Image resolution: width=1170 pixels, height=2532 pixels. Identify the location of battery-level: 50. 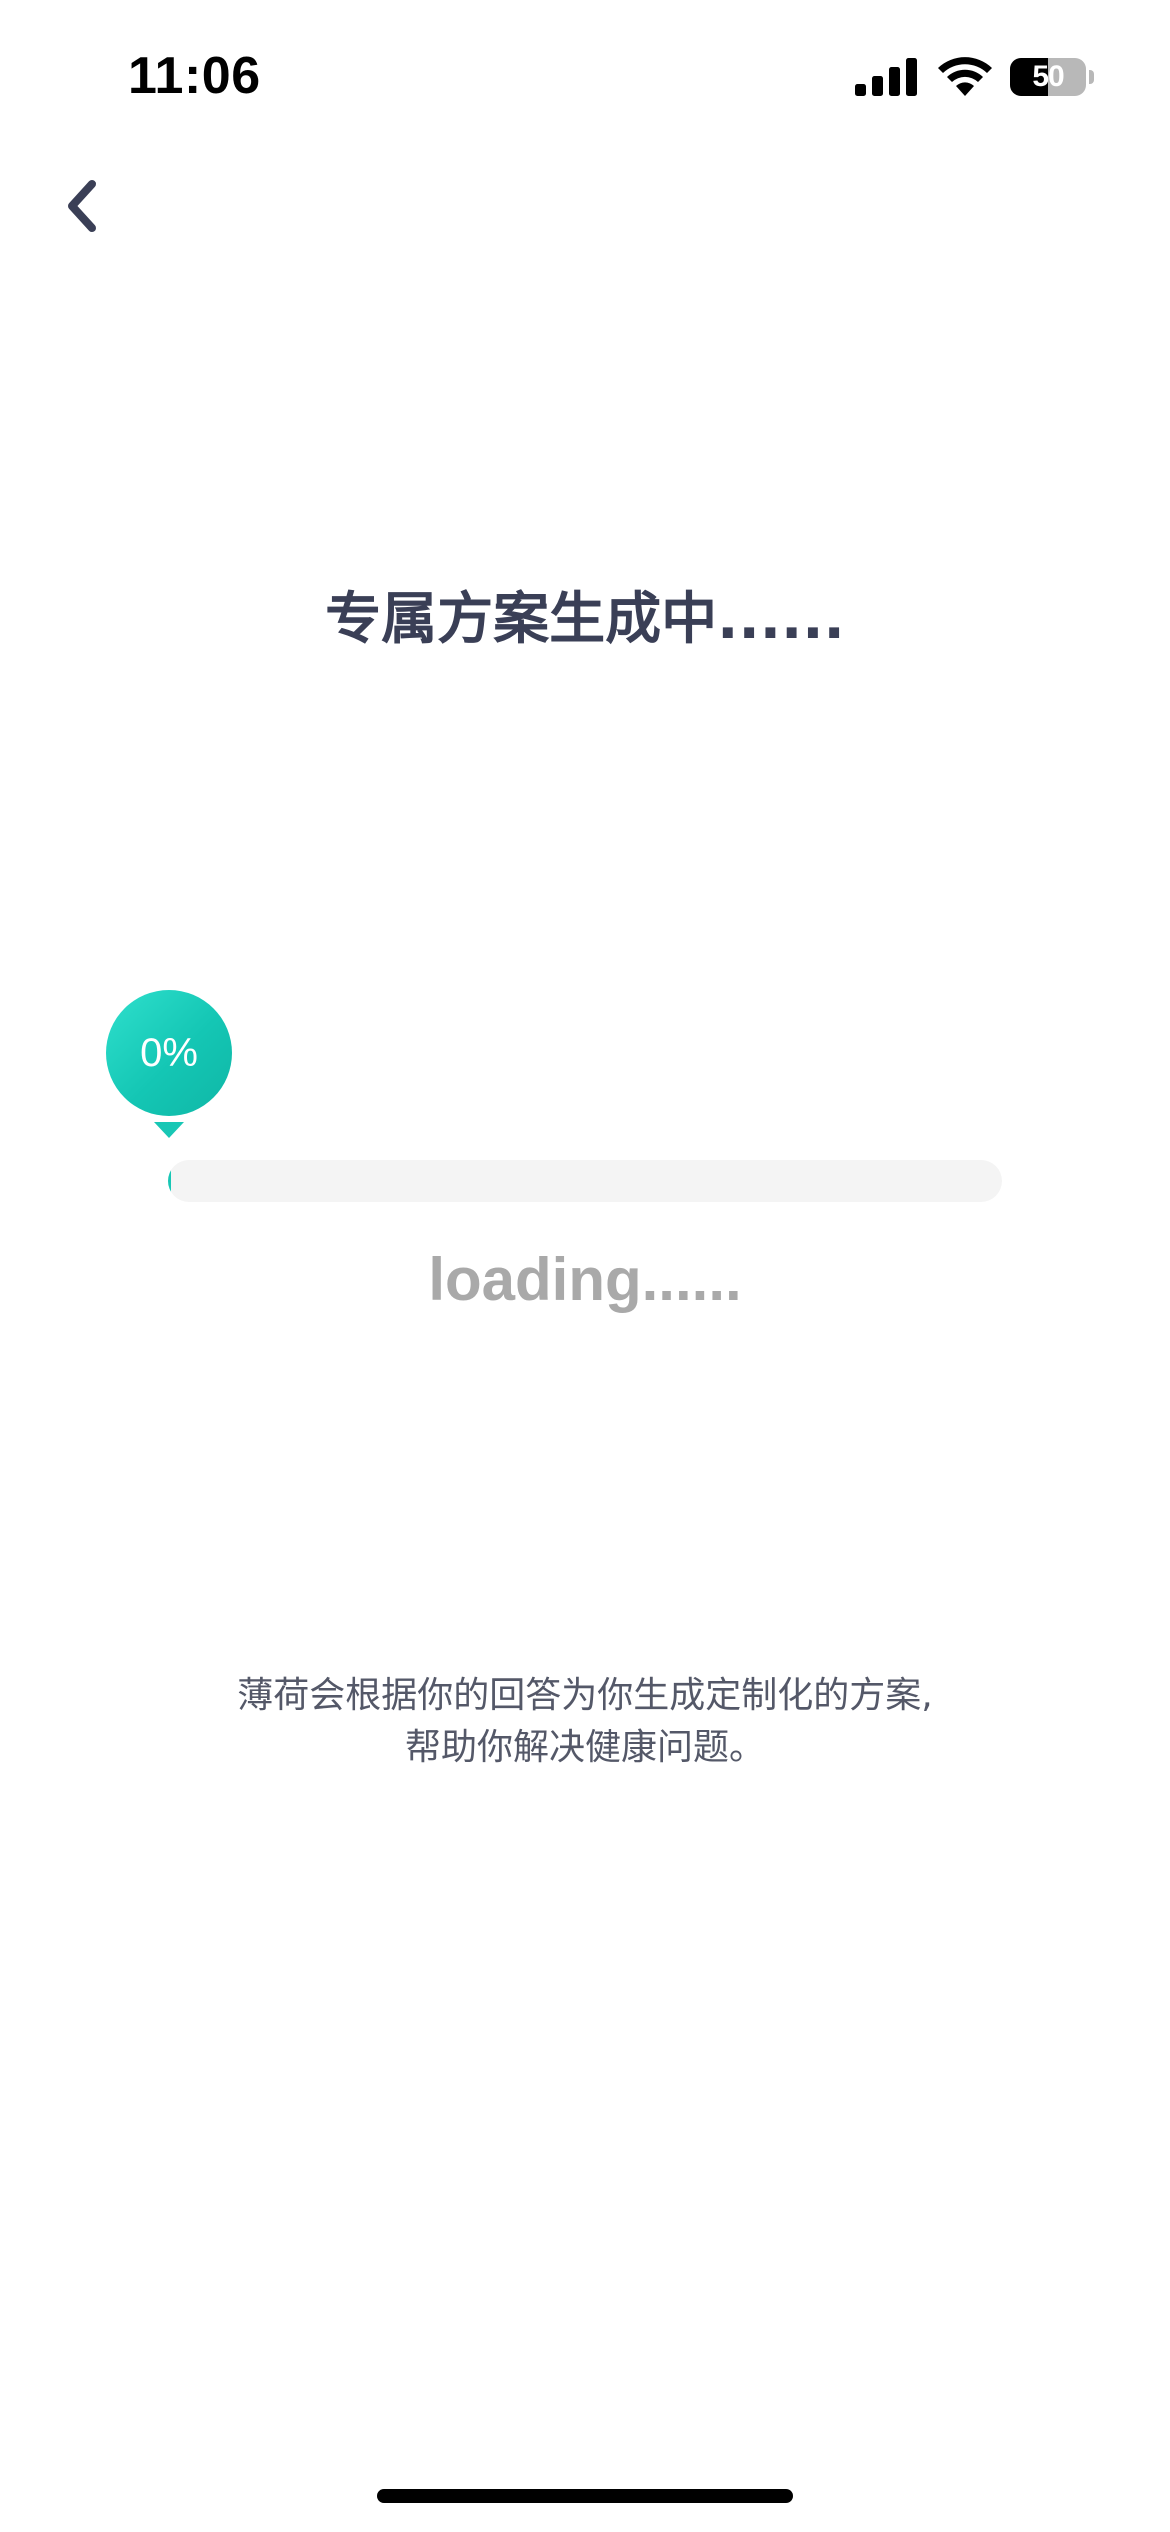
(1048, 76).